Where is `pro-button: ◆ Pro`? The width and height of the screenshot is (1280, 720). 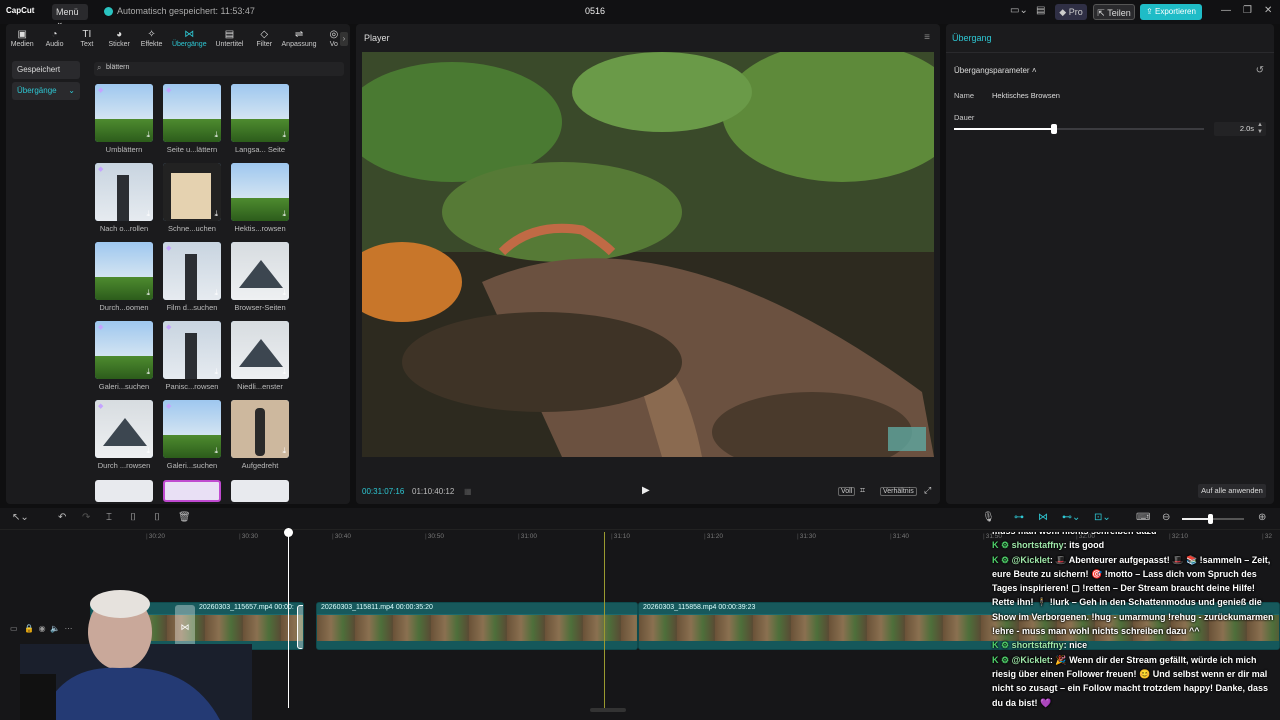 pro-button: ◆ Pro is located at coordinates (1071, 12).